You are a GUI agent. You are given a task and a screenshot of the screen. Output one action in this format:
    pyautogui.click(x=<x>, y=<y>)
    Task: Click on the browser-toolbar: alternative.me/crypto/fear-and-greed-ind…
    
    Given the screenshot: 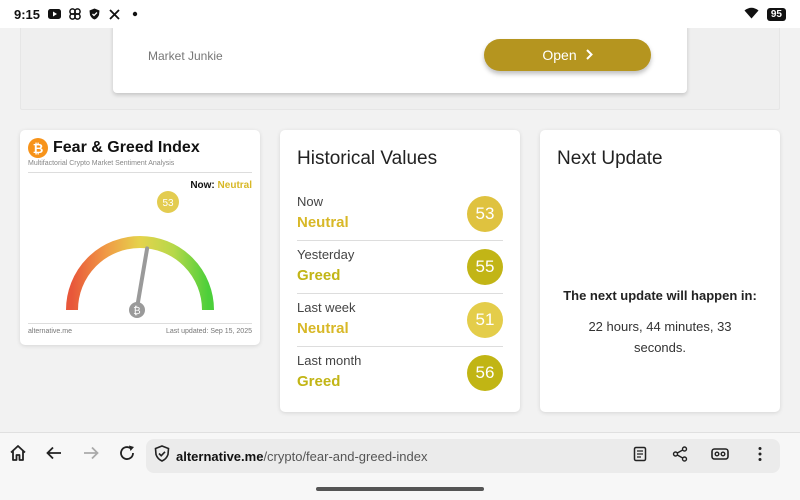 What is the action you would take?
    pyautogui.click(x=400, y=455)
    